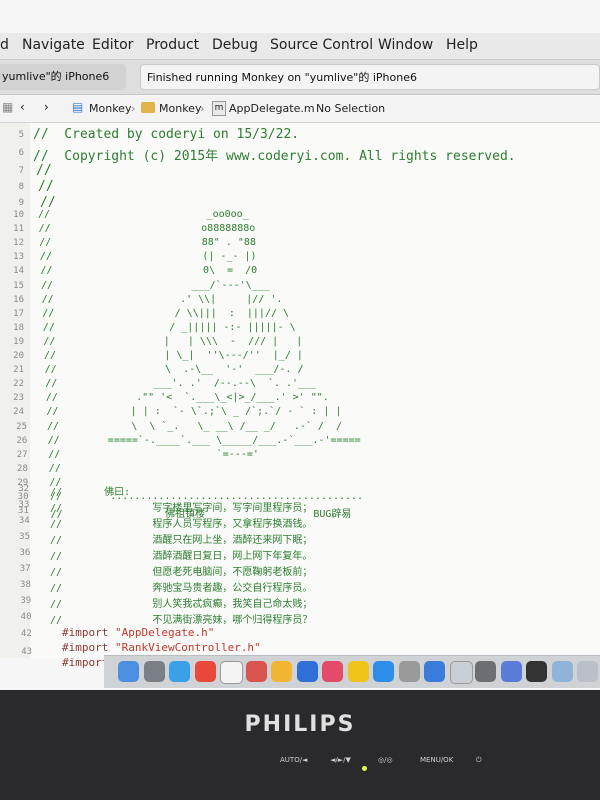 The height and width of the screenshot is (800, 600). Describe the element at coordinates (231, 672) in the screenshot. I see `calendar-icon` at that location.